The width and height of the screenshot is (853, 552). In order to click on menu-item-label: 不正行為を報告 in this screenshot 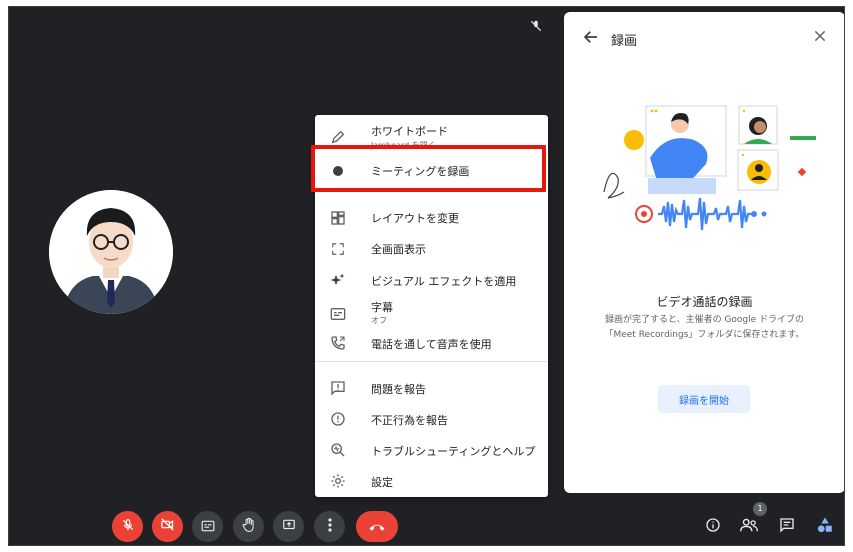, I will do `click(409, 420)`.